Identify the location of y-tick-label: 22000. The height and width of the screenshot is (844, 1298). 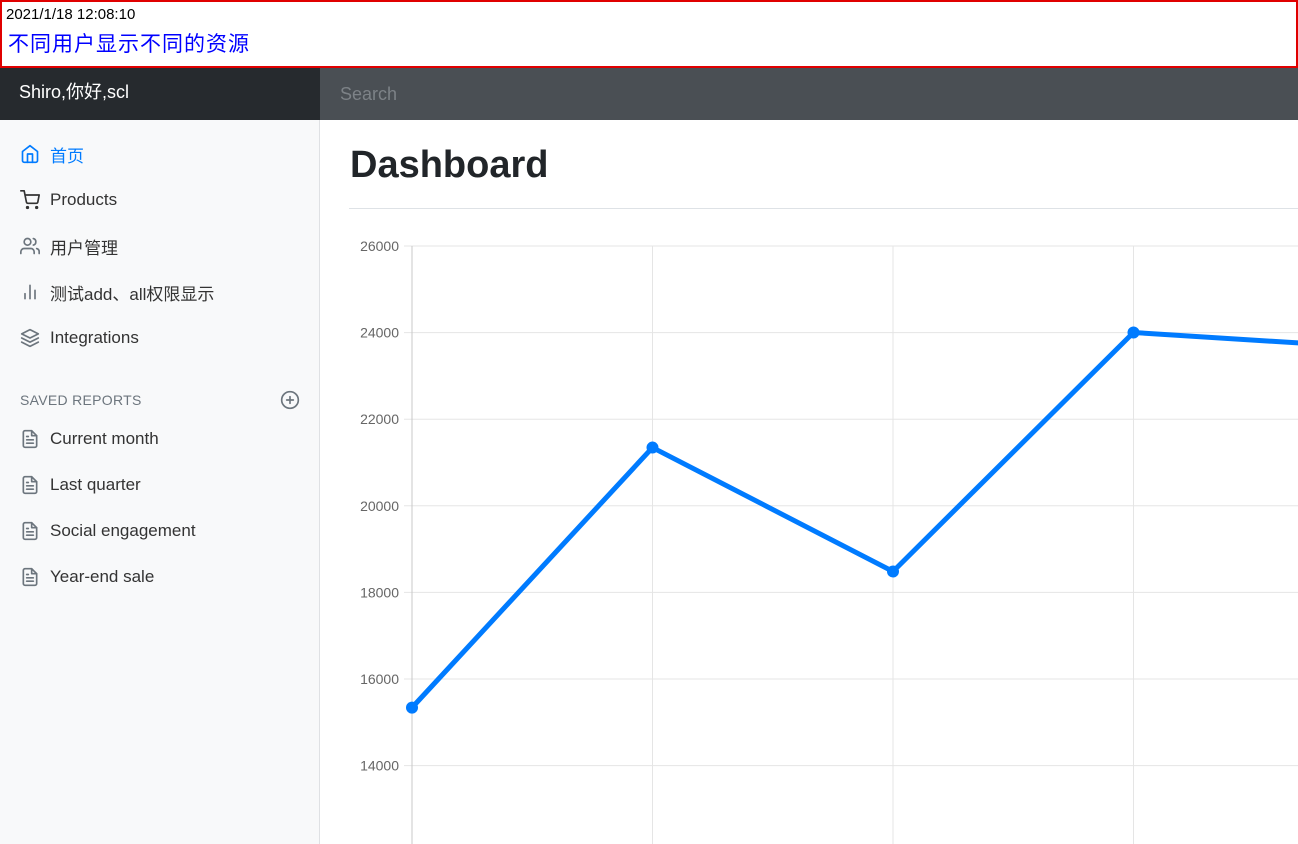
(379, 419).